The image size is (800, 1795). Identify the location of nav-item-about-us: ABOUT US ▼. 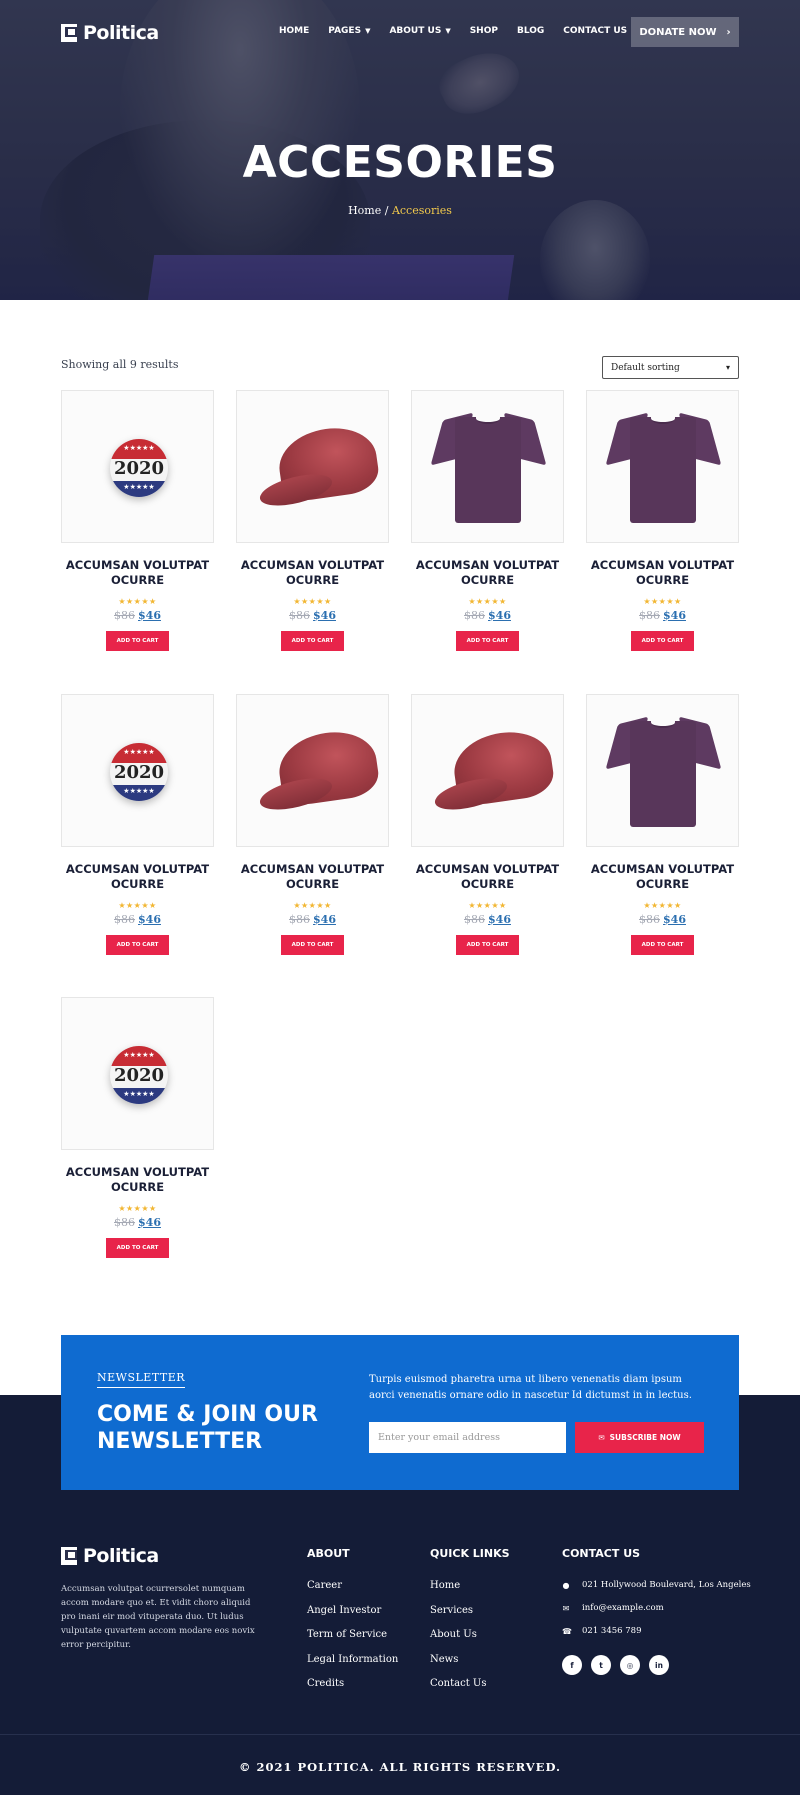
(419, 31).